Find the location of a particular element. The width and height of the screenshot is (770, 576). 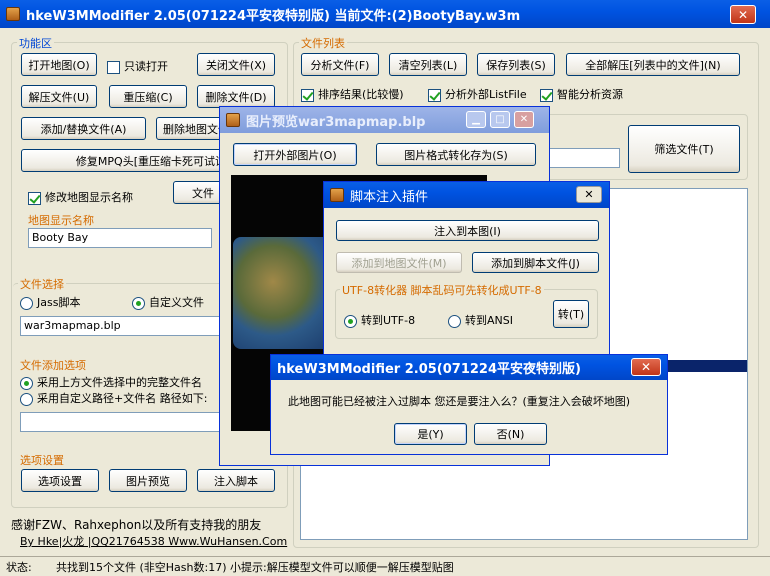

to-ansi-icon is located at coordinates (454, 321).